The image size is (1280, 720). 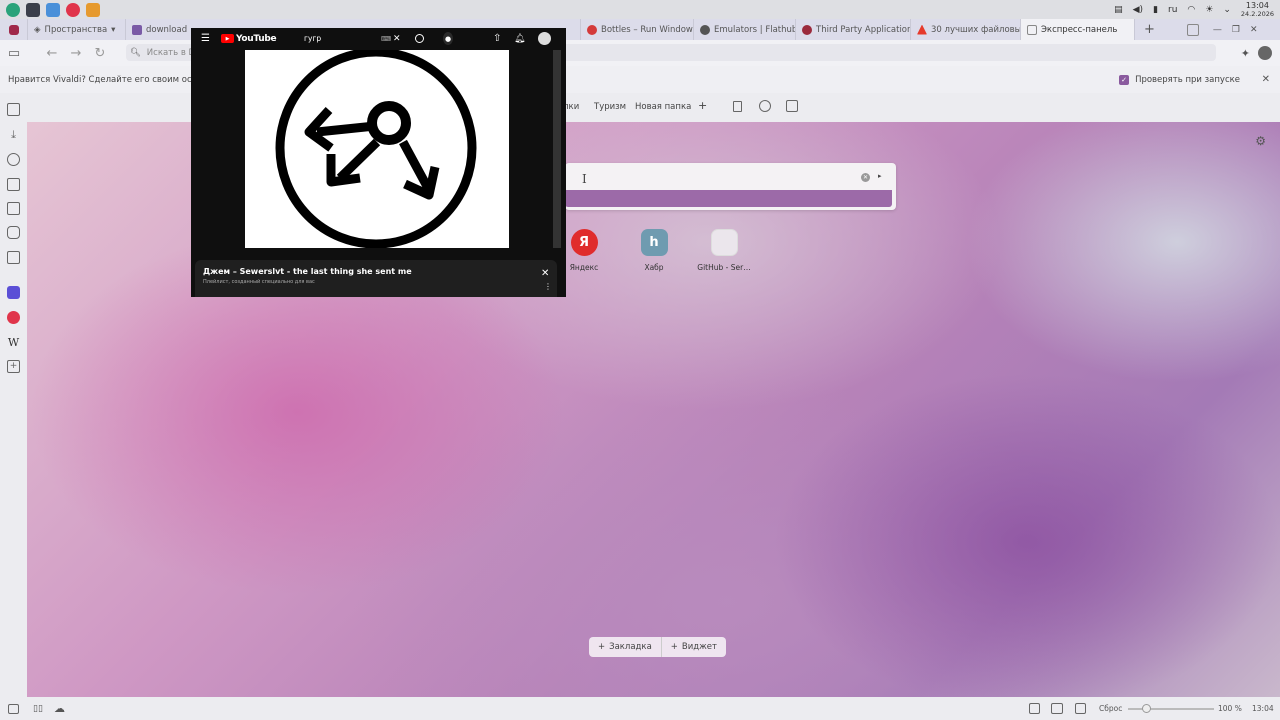 I want to click on new-tab-button: +, so click(x=1149, y=29).